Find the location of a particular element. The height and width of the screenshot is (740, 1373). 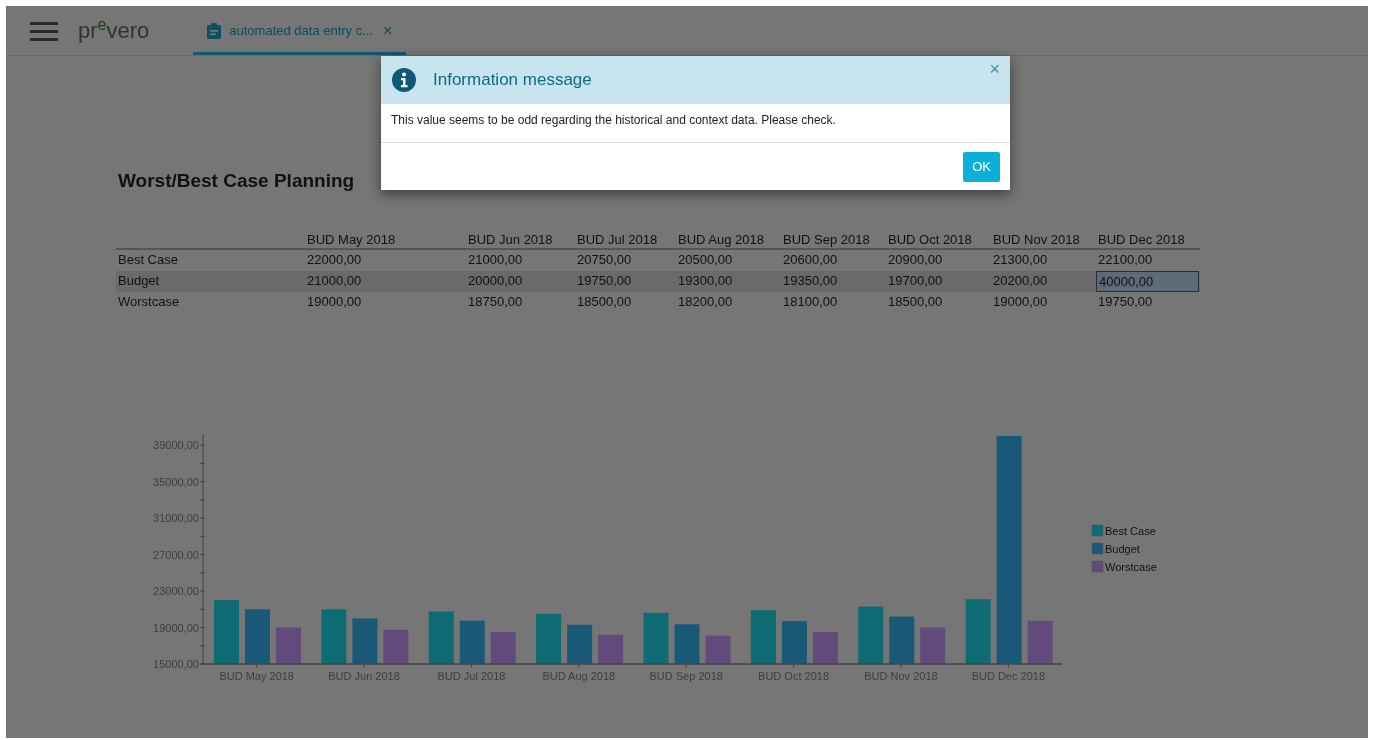

table-cell: 22000,00 is located at coordinates (385, 260).